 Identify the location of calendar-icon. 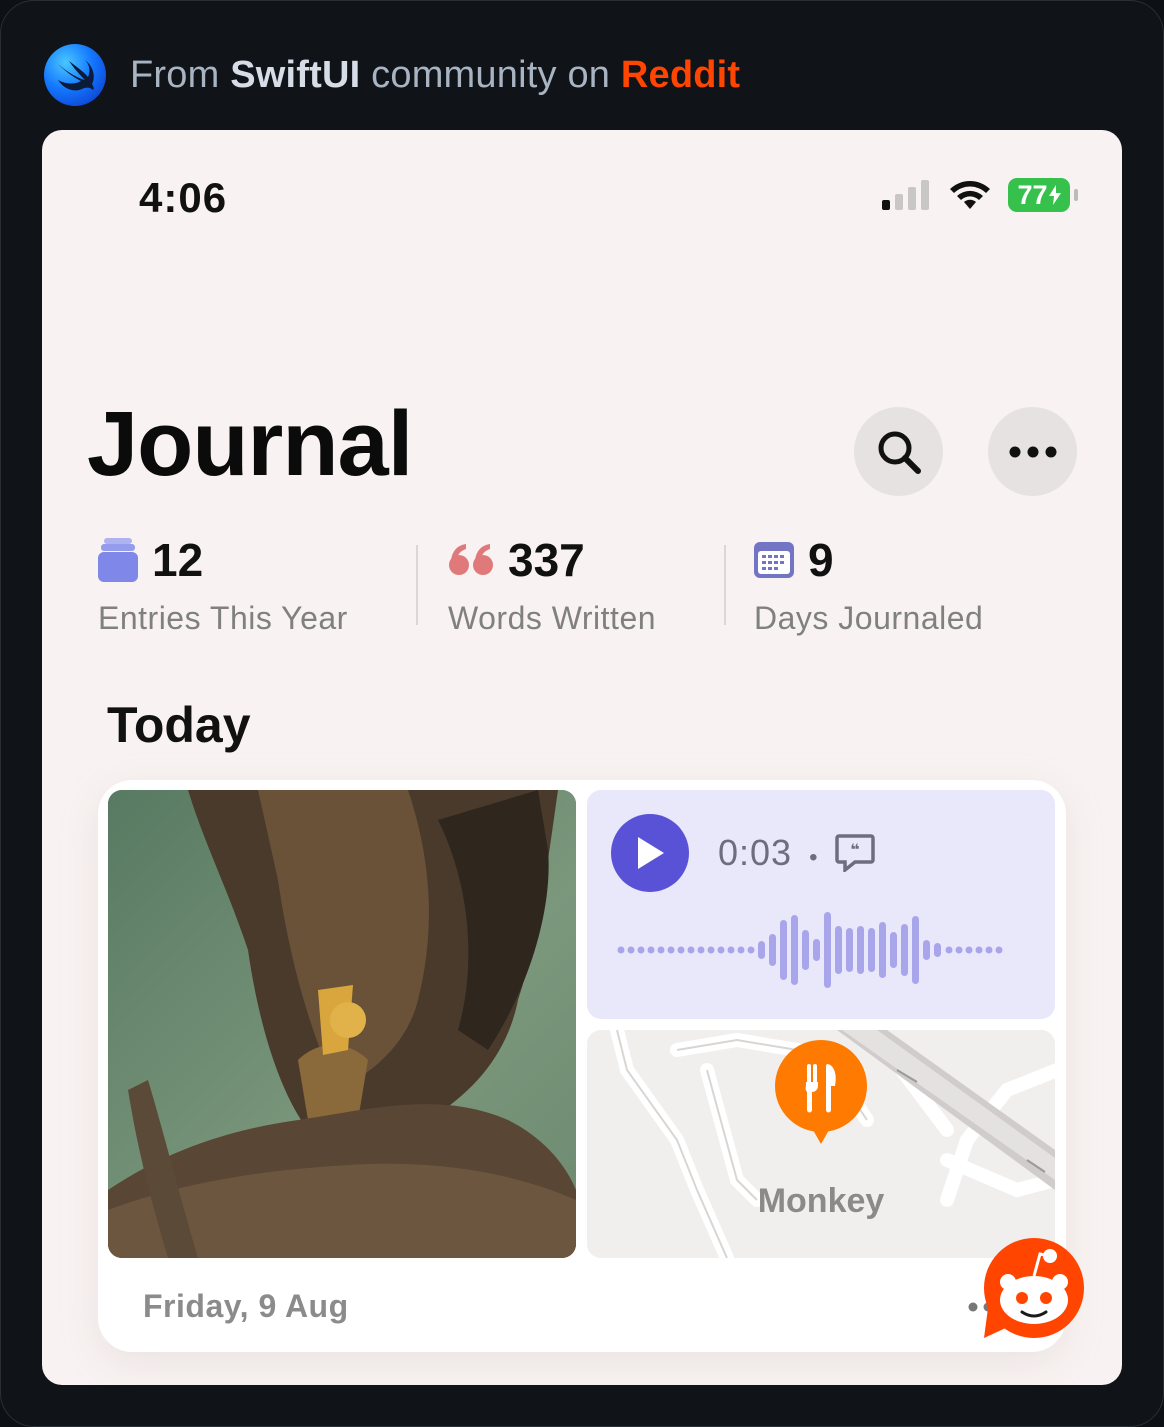
(774, 560).